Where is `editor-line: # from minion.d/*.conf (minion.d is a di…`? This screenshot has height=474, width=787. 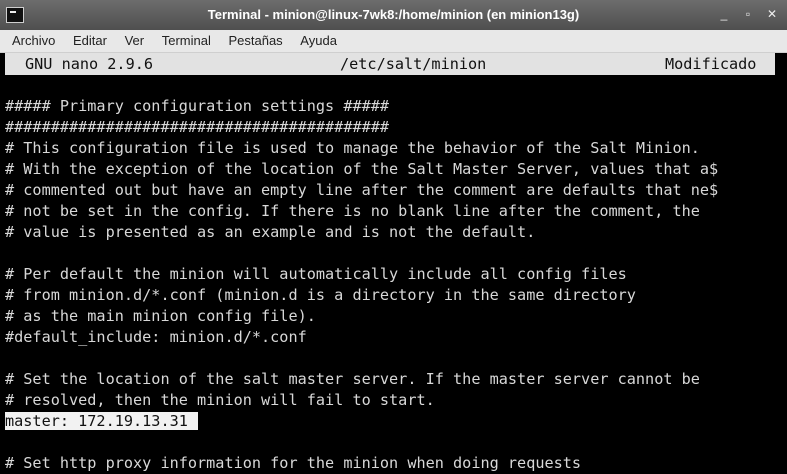 editor-line: # from minion.d/*.conf (minion.d is a di… is located at coordinates (320, 295).